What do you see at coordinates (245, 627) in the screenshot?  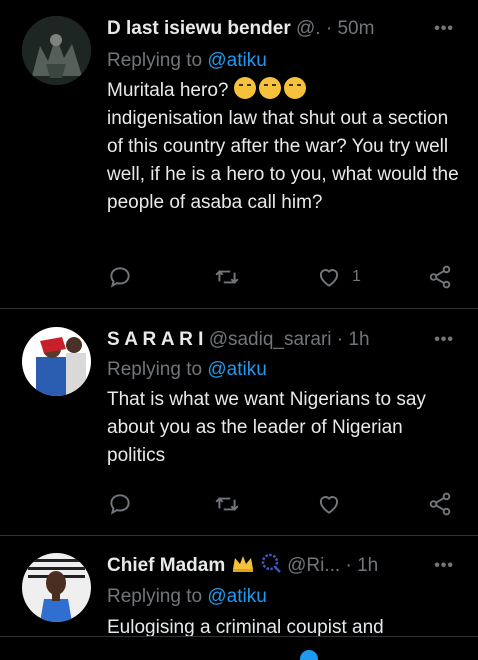 I see `tweet-text: Eulogising a criminal coupist and` at bounding box center [245, 627].